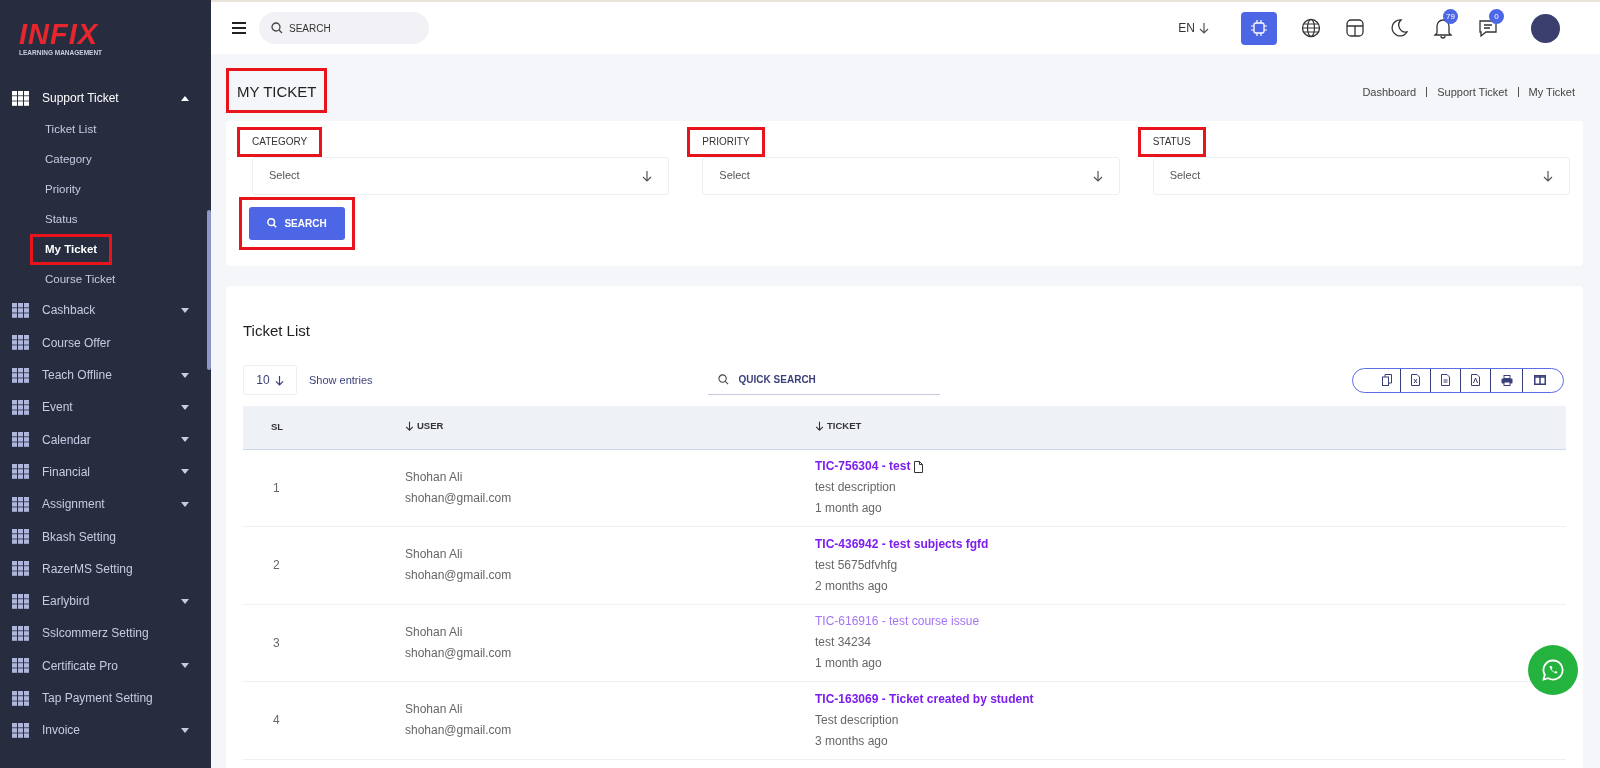  Describe the element at coordinates (105, 472) in the screenshot. I see `sidebar-item: Financial` at that location.